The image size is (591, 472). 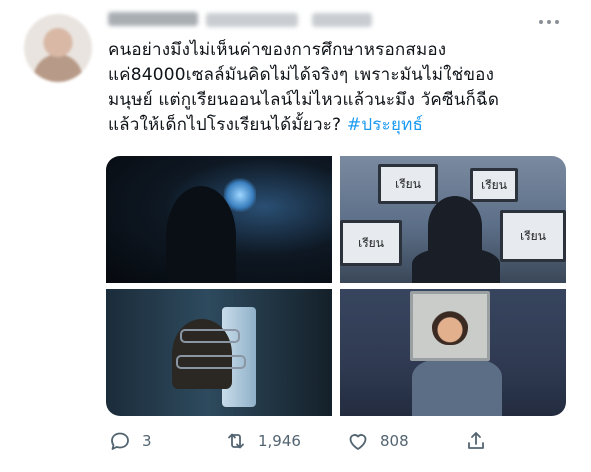 What do you see at coordinates (58, 48) in the screenshot?
I see `avatar` at bounding box center [58, 48].